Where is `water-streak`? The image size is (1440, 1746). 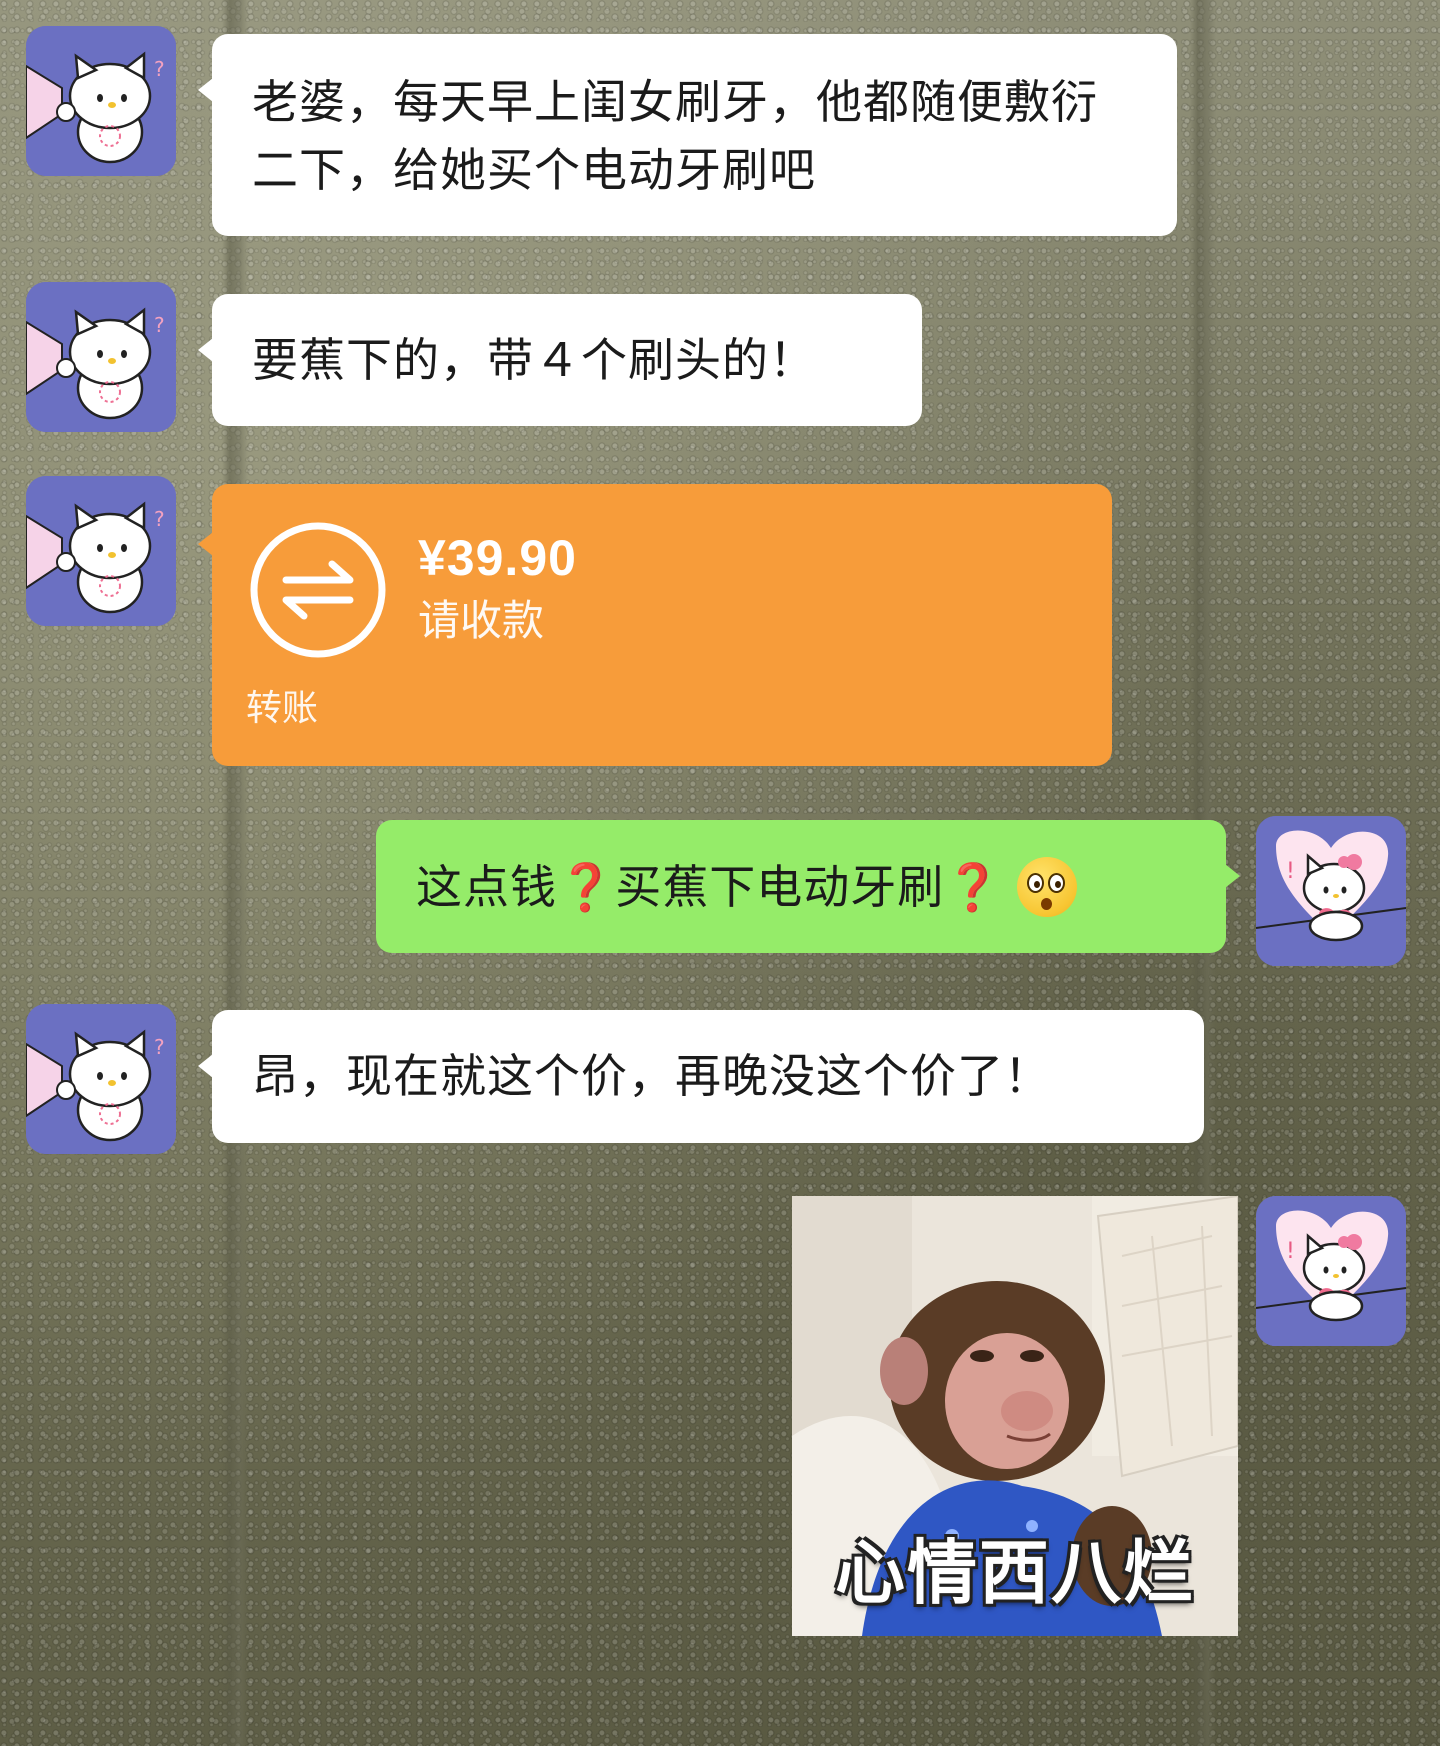
water-streak is located at coordinates (235, 873).